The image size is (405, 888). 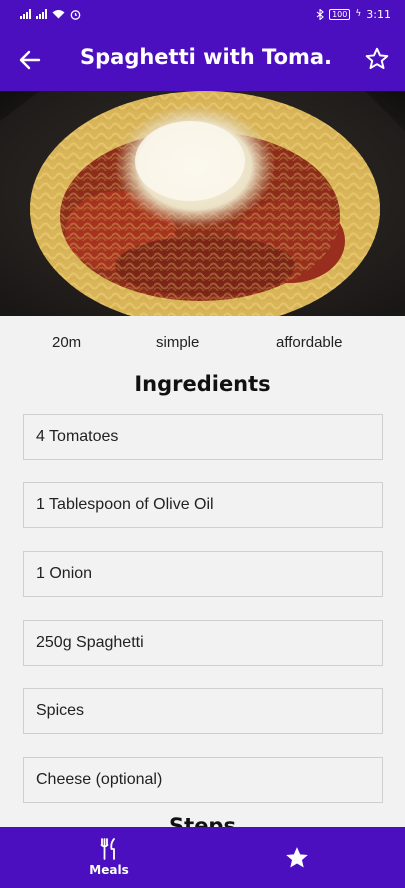 What do you see at coordinates (203, 711) in the screenshot?
I see `list-item: Spices` at bounding box center [203, 711].